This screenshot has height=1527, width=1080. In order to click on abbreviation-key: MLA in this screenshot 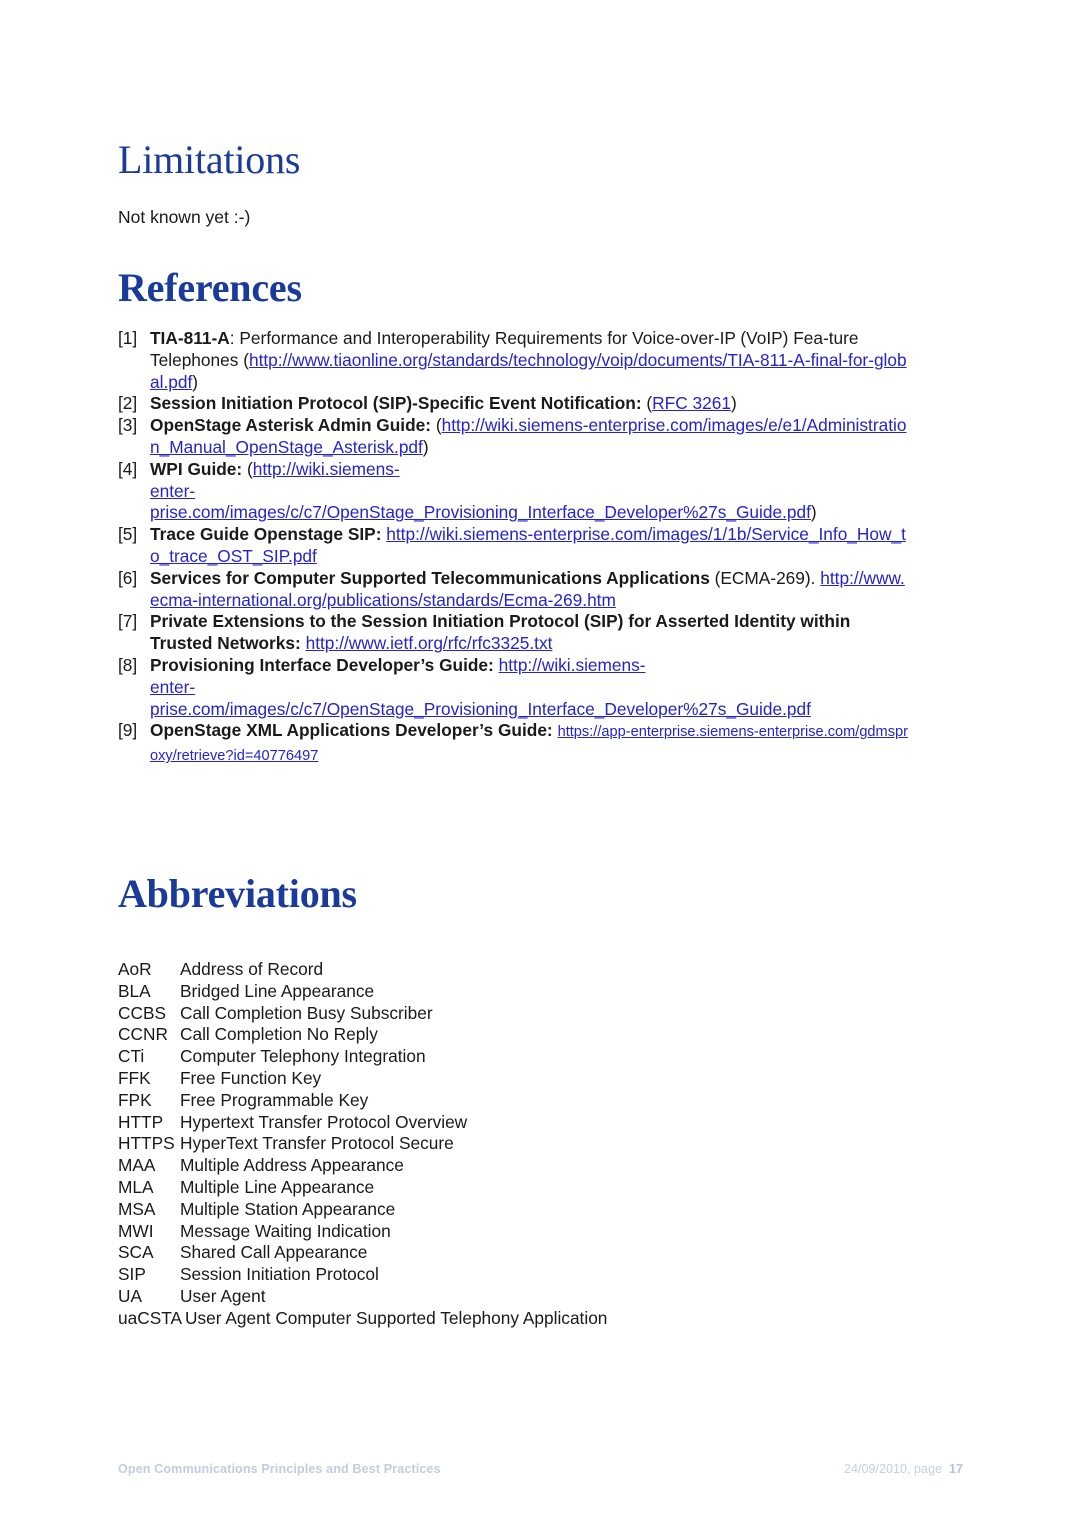, I will do `click(136, 1186)`.